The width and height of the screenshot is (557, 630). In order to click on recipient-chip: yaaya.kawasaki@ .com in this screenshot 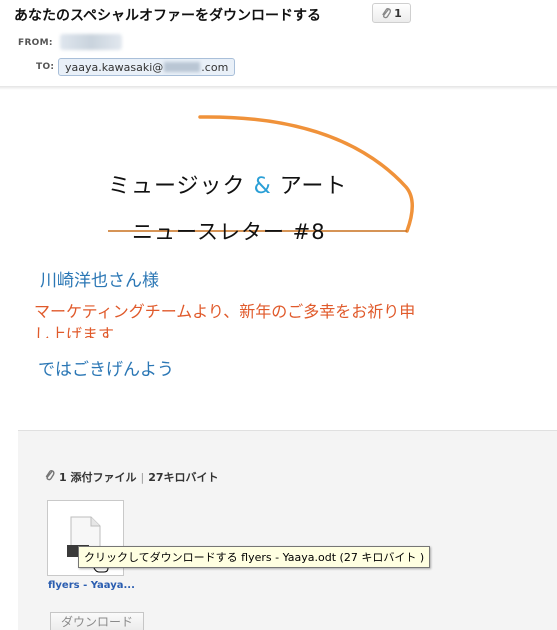, I will do `click(146, 67)`.